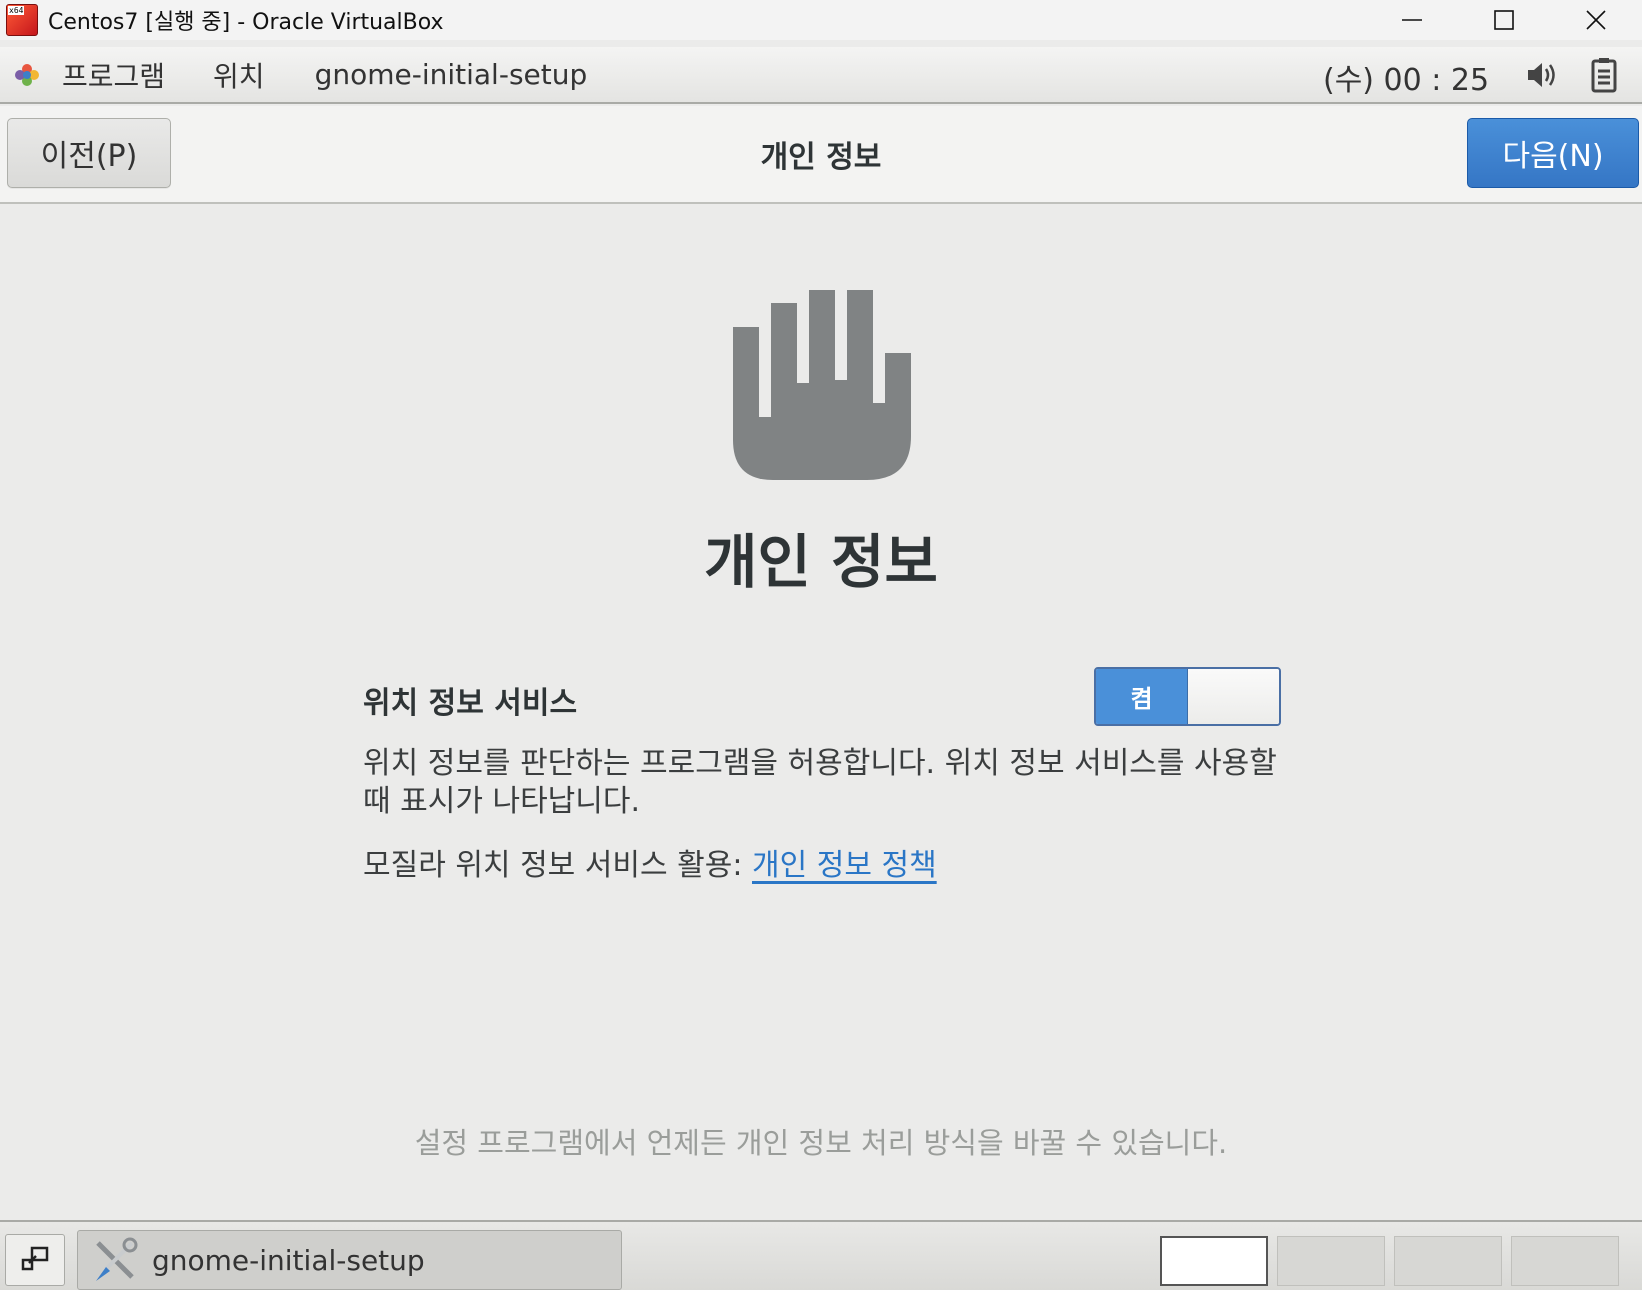 The width and height of the screenshot is (1642, 1290). I want to click on host-window-titlebar: x64 Centos7 [실행 중] - Oracle VirtualBox, so click(821, 20).